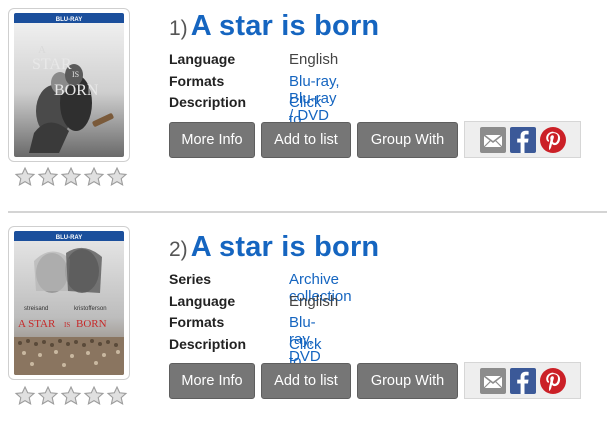 This screenshot has height=422, width=607. What do you see at coordinates (190, 279) in the screenshot?
I see `field-label: Series` at bounding box center [190, 279].